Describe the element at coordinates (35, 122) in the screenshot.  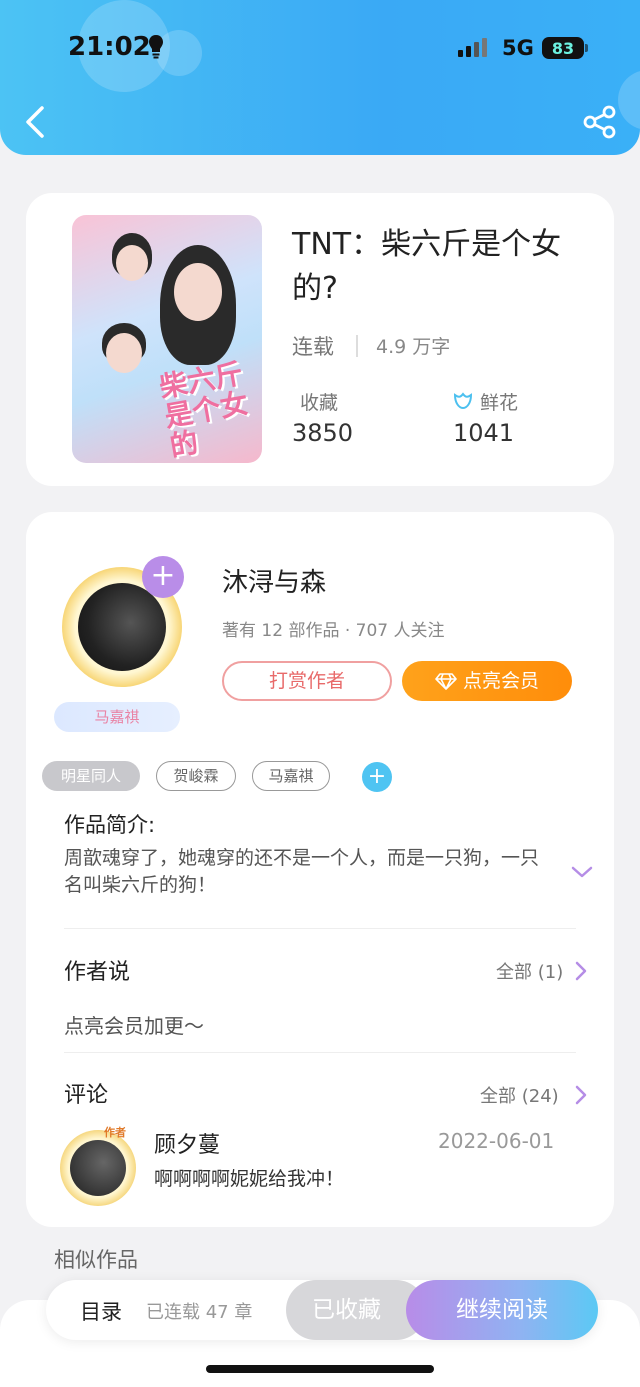
I see `chevron-left-icon` at that location.